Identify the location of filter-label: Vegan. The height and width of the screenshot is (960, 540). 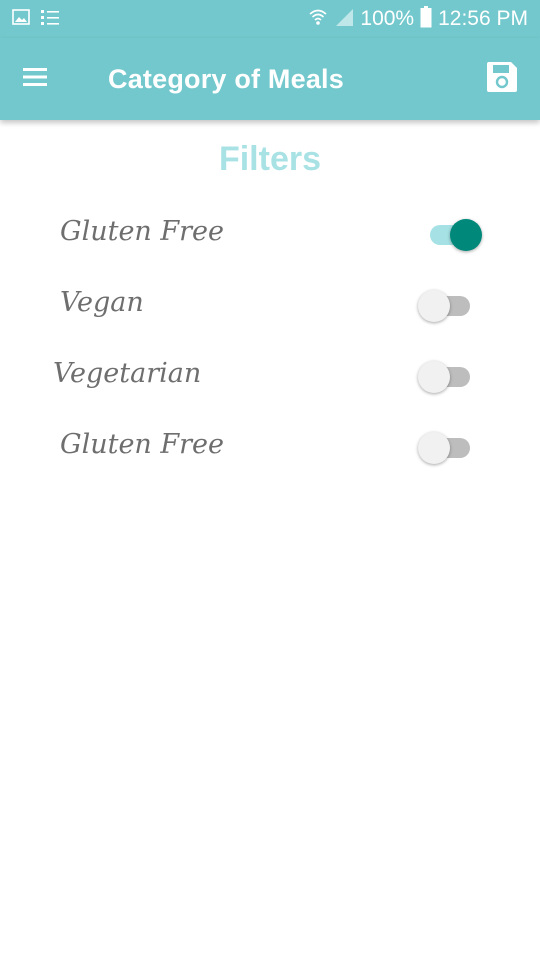
(102, 302).